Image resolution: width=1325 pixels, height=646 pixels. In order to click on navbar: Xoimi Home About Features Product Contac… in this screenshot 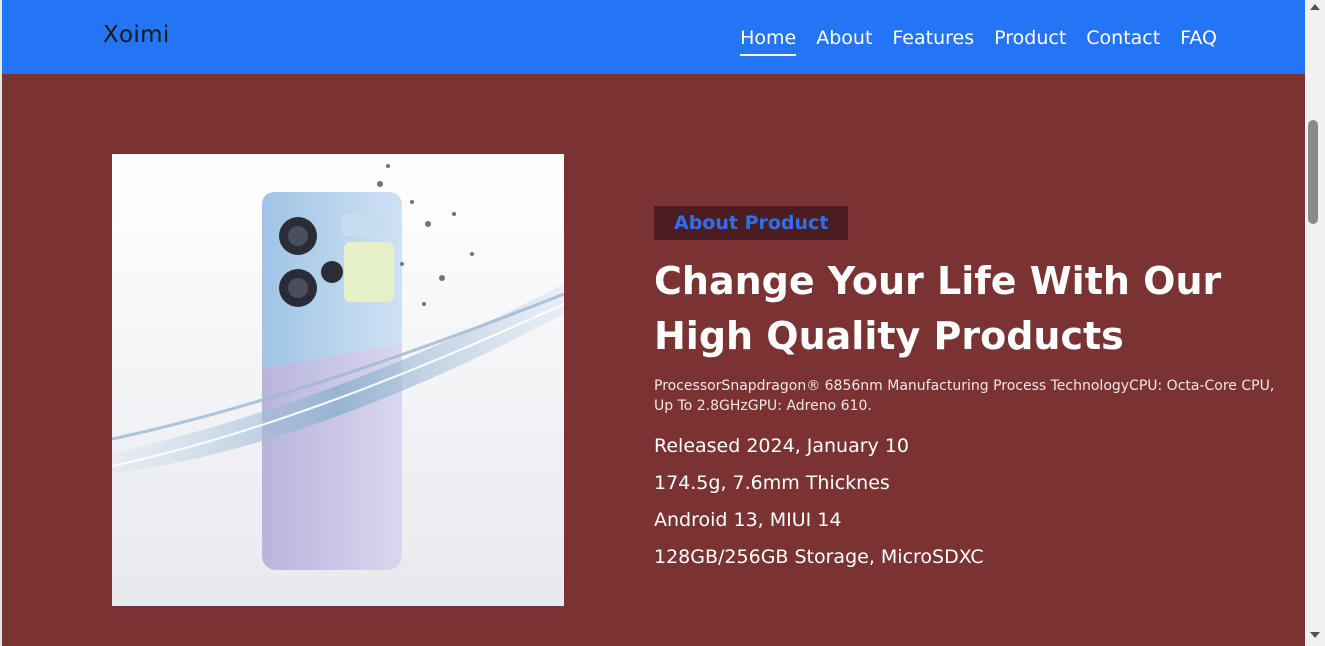, I will do `click(653, 37)`.